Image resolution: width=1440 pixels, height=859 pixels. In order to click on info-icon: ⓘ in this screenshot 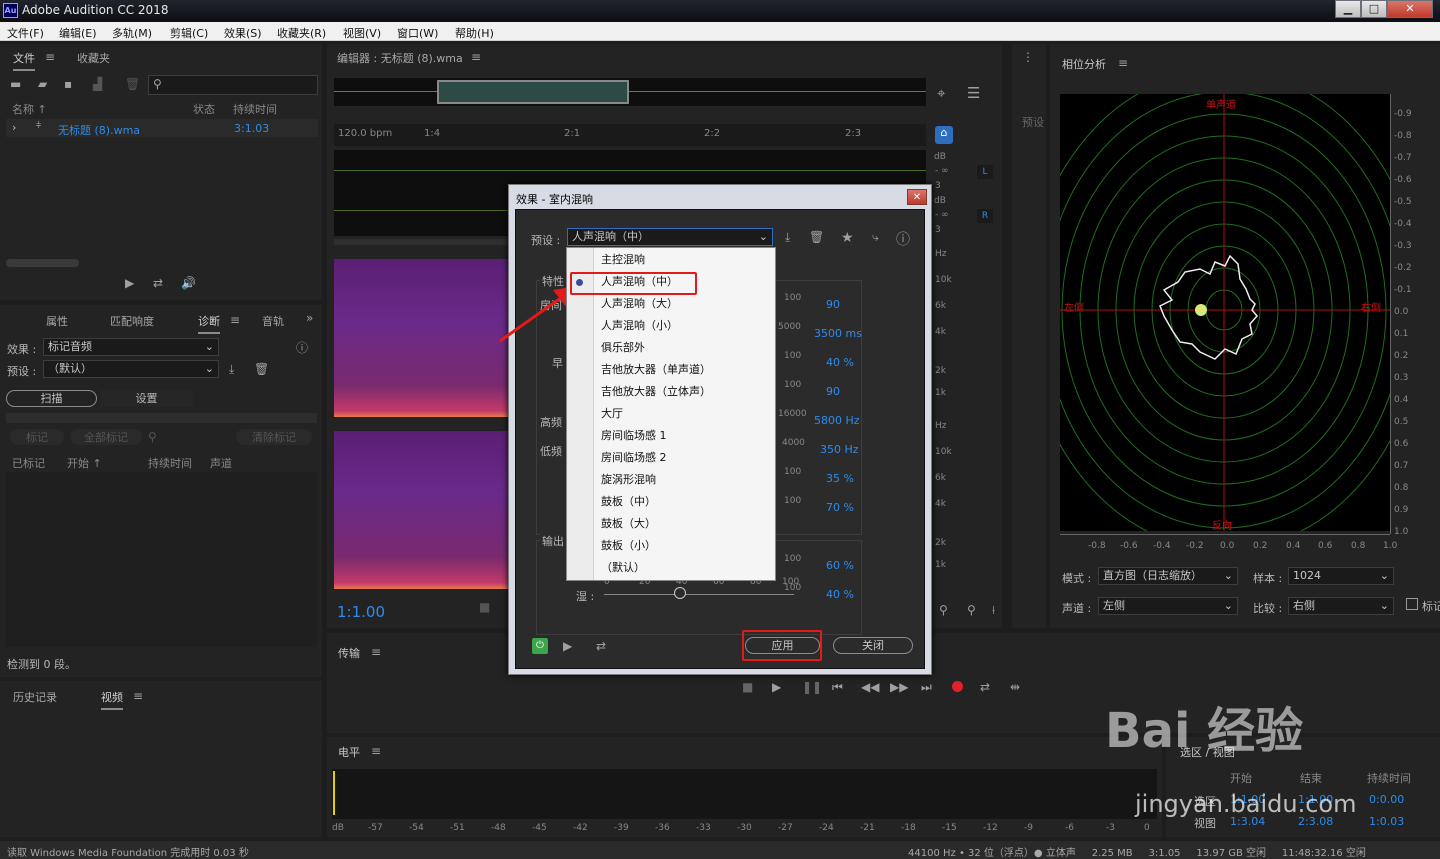, I will do `click(903, 239)`.